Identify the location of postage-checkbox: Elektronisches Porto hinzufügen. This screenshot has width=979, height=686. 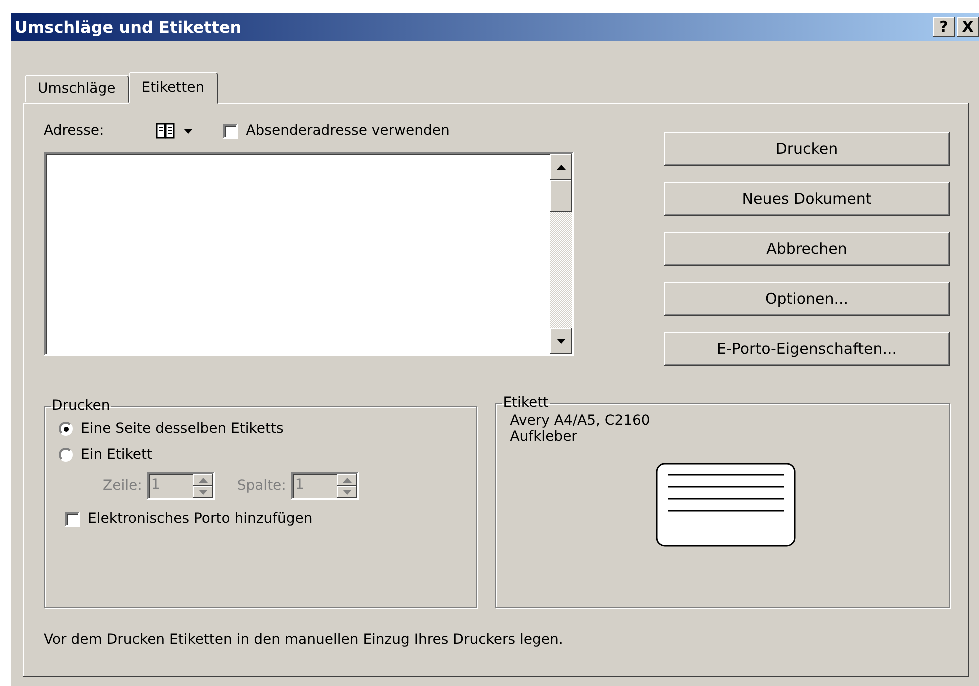
(266, 519).